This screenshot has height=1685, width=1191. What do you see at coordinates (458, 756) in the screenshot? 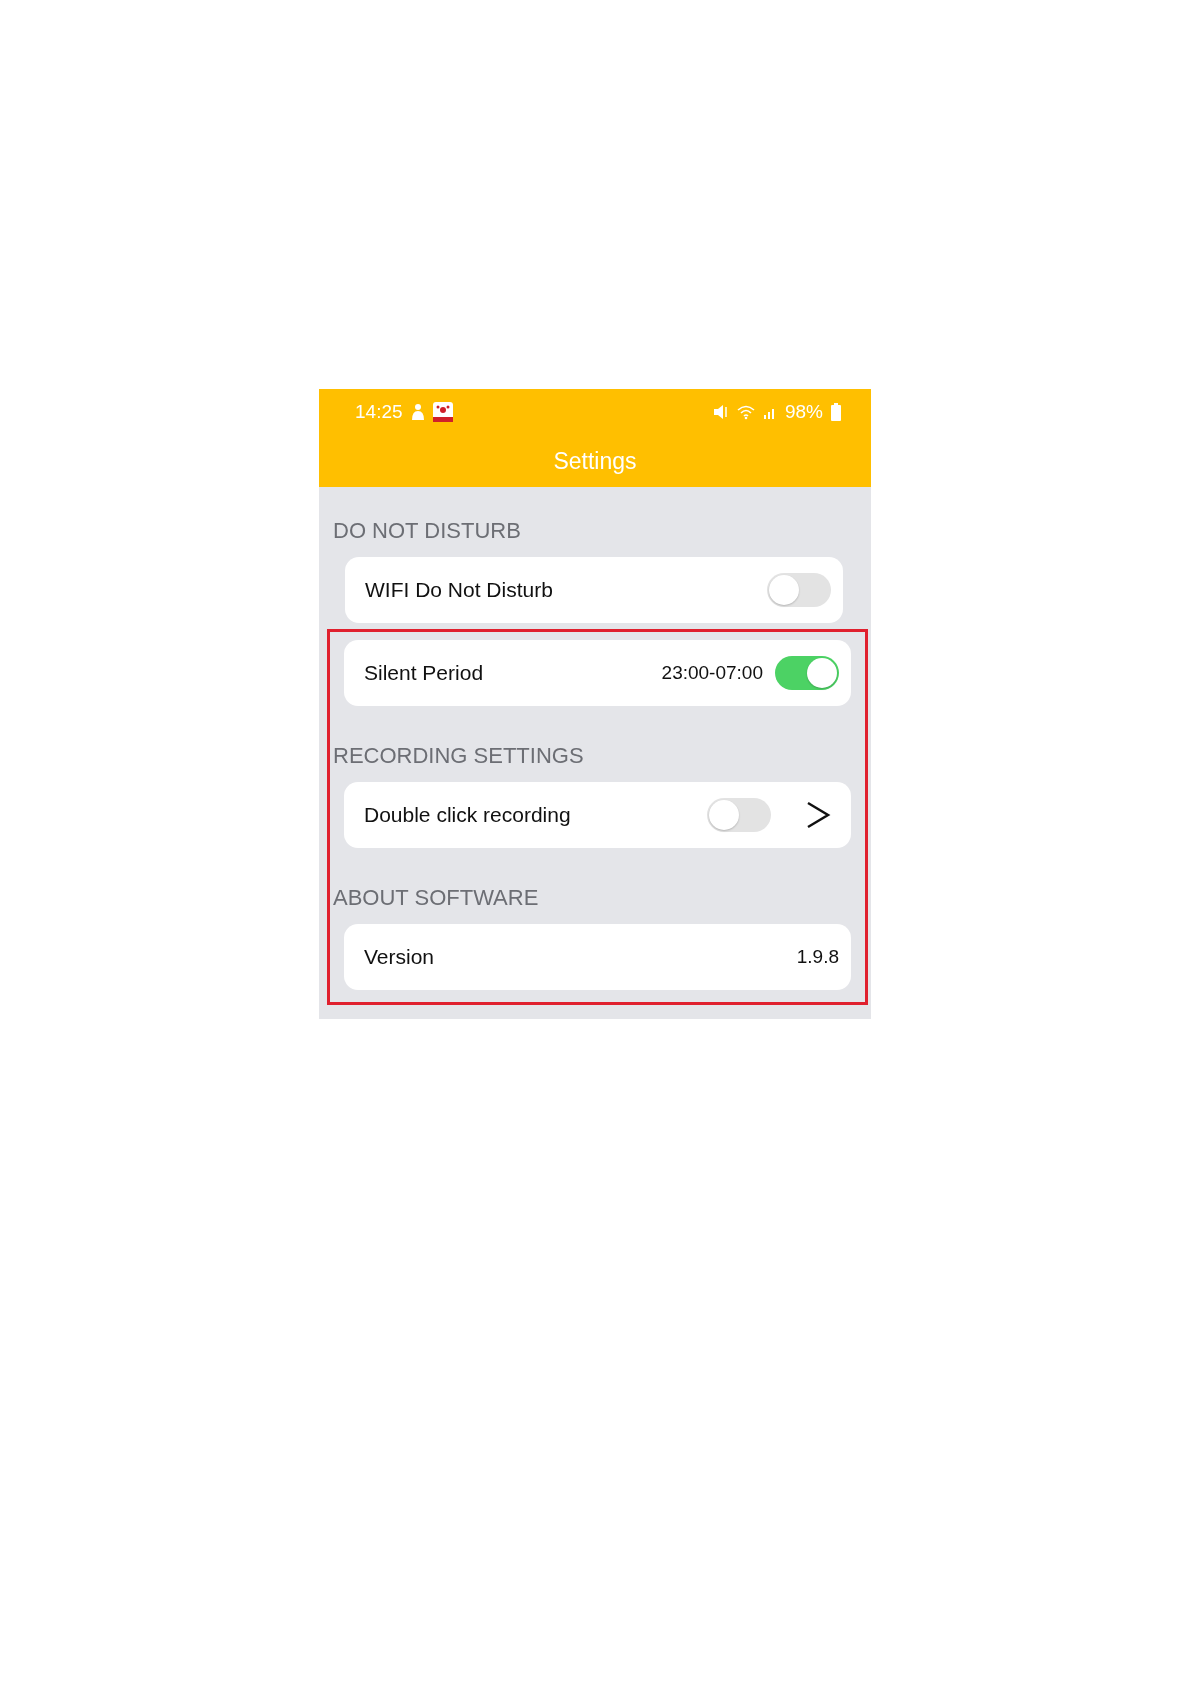
I see `section-header: RECORDING SETTINGS` at bounding box center [458, 756].